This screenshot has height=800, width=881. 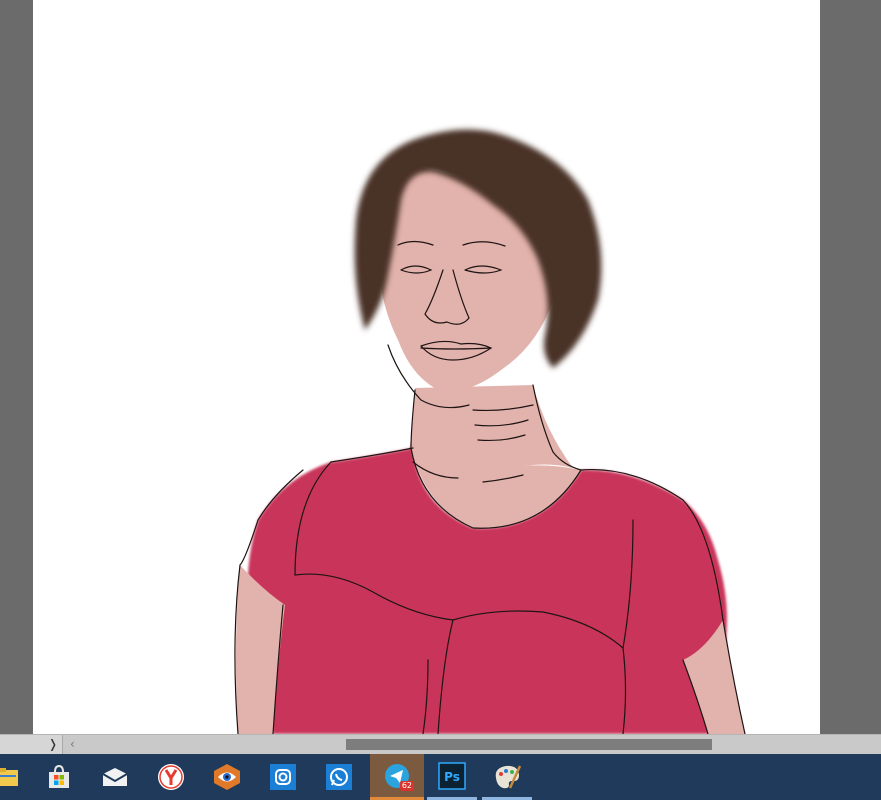 I want to click on scrollbar-thumb, so click(x=529, y=744).